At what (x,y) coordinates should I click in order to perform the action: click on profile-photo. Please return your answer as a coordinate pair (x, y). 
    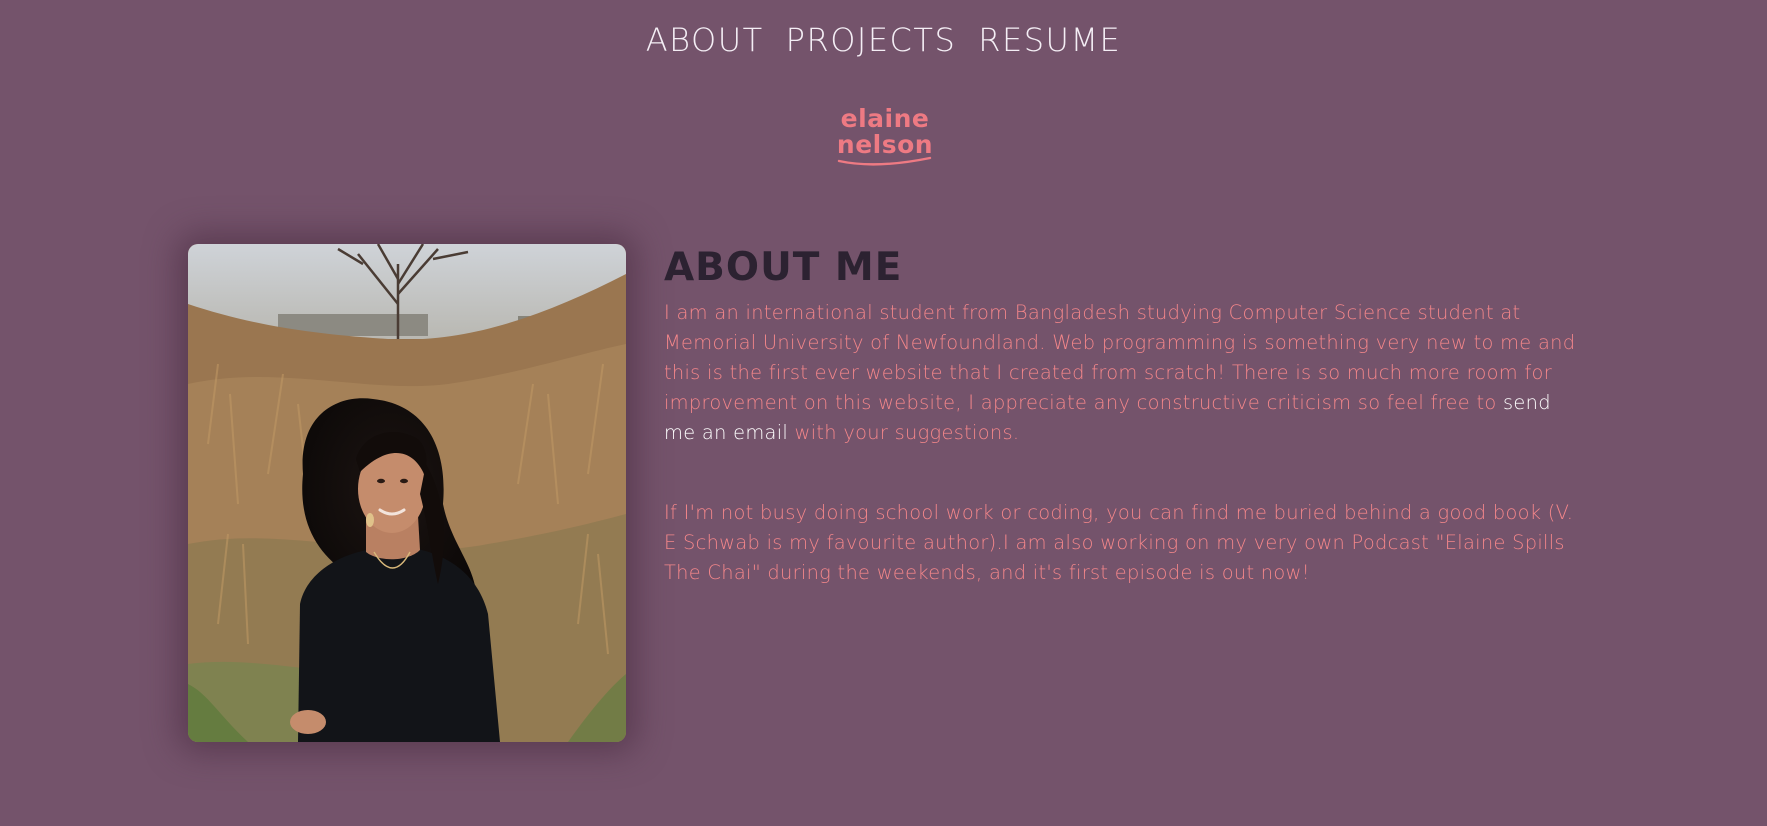
    Looking at the image, I should click on (407, 493).